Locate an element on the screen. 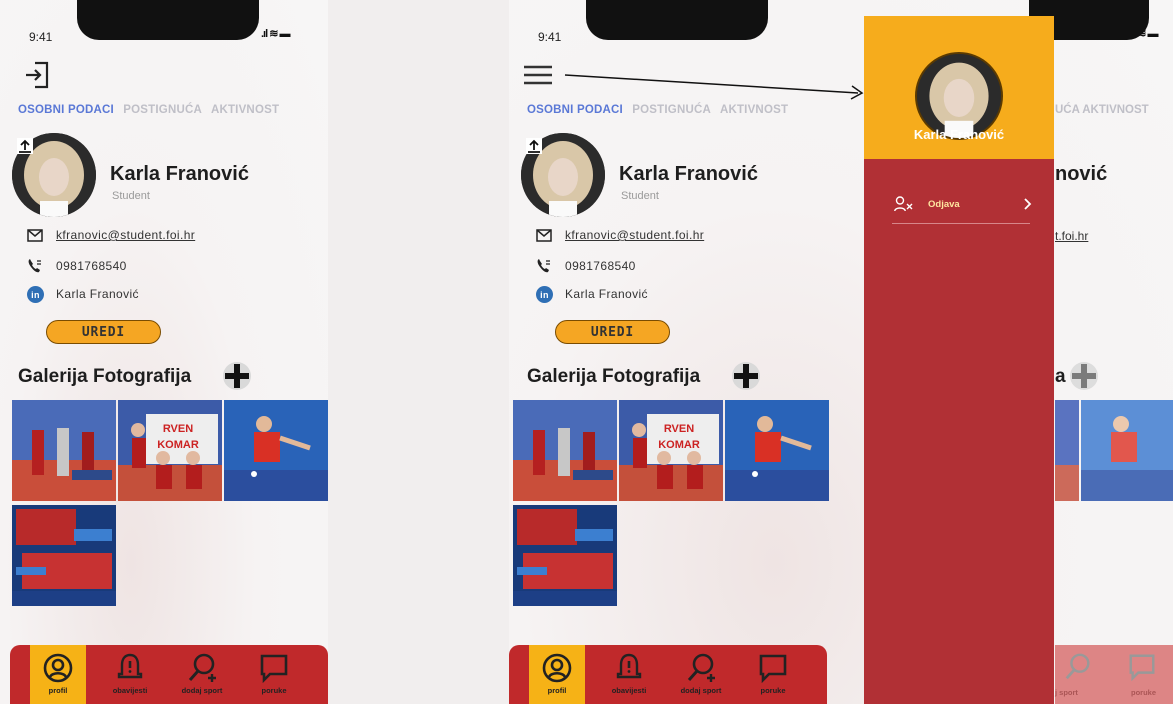 The height and width of the screenshot is (704, 1173). linkedin-icon: in is located at coordinates (35, 294).